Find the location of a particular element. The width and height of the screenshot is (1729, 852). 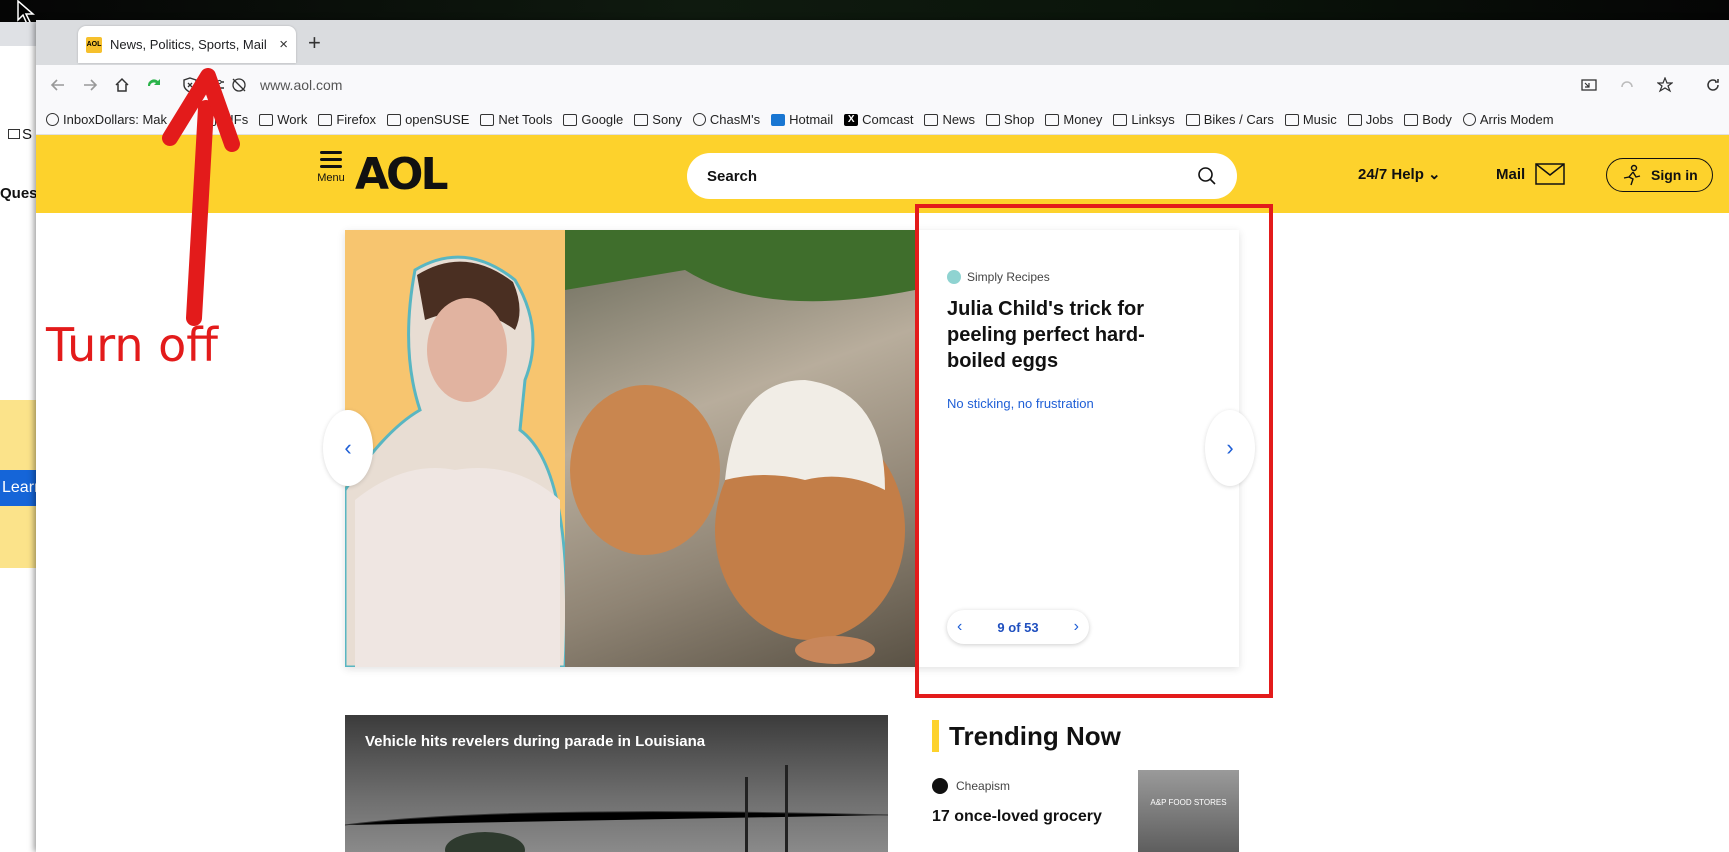

thumbnail-sign-text: A&P FOOD STORES is located at coordinates (1188, 802).